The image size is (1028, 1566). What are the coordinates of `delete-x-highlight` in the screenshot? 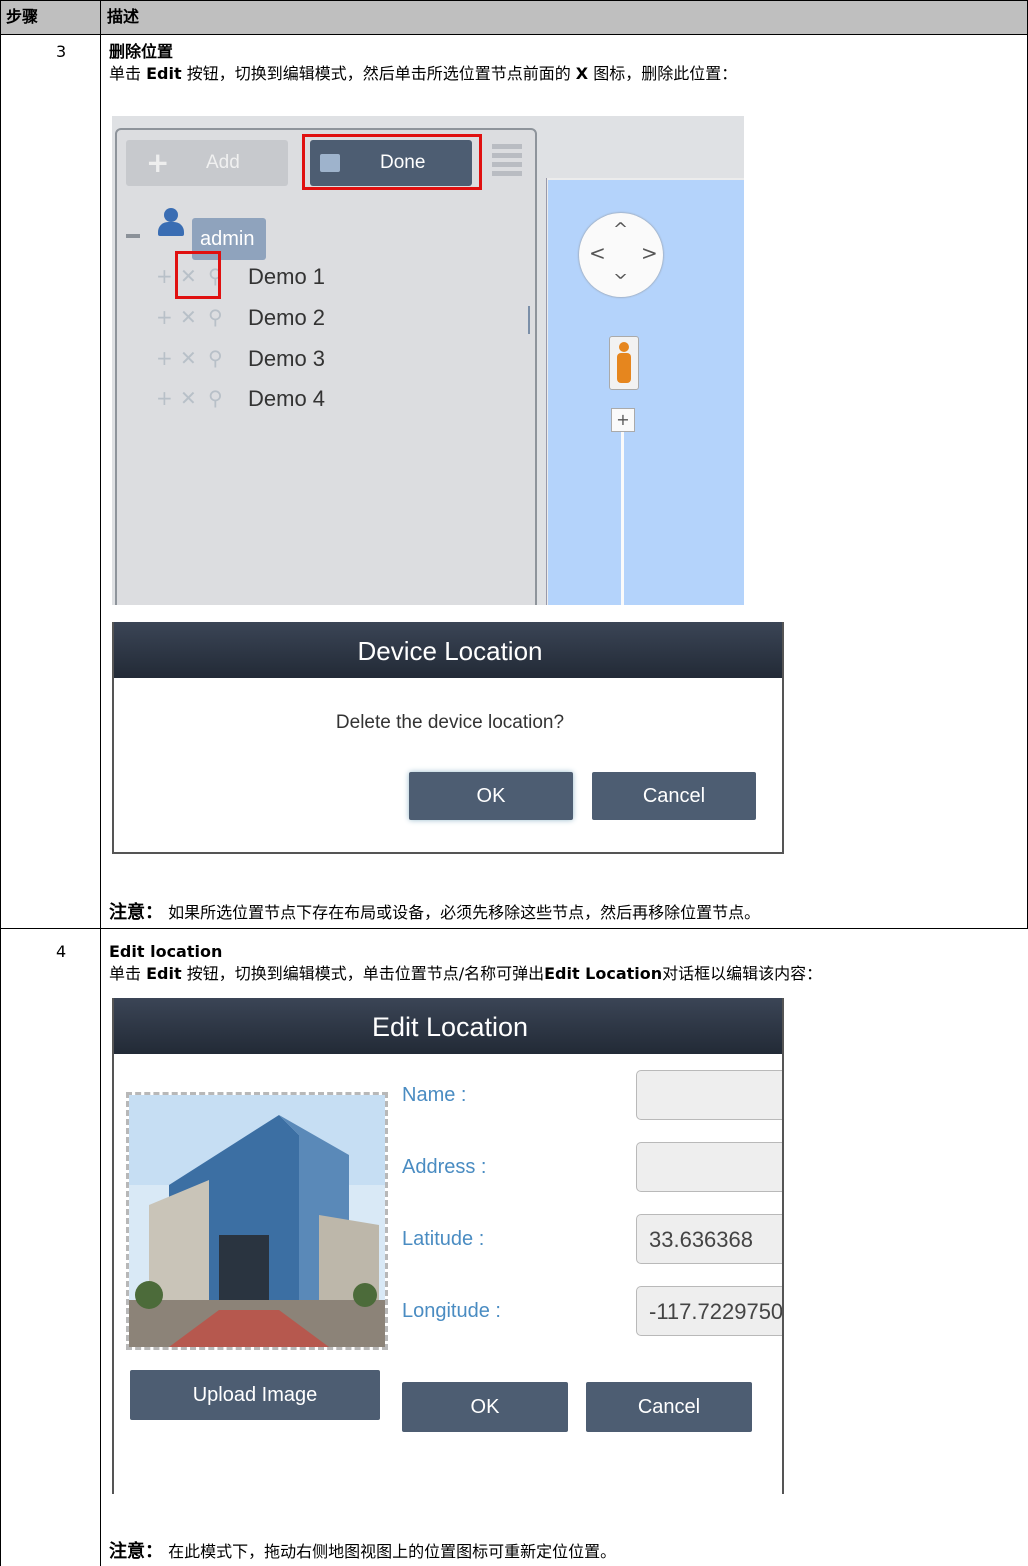 It's located at (198, 275).